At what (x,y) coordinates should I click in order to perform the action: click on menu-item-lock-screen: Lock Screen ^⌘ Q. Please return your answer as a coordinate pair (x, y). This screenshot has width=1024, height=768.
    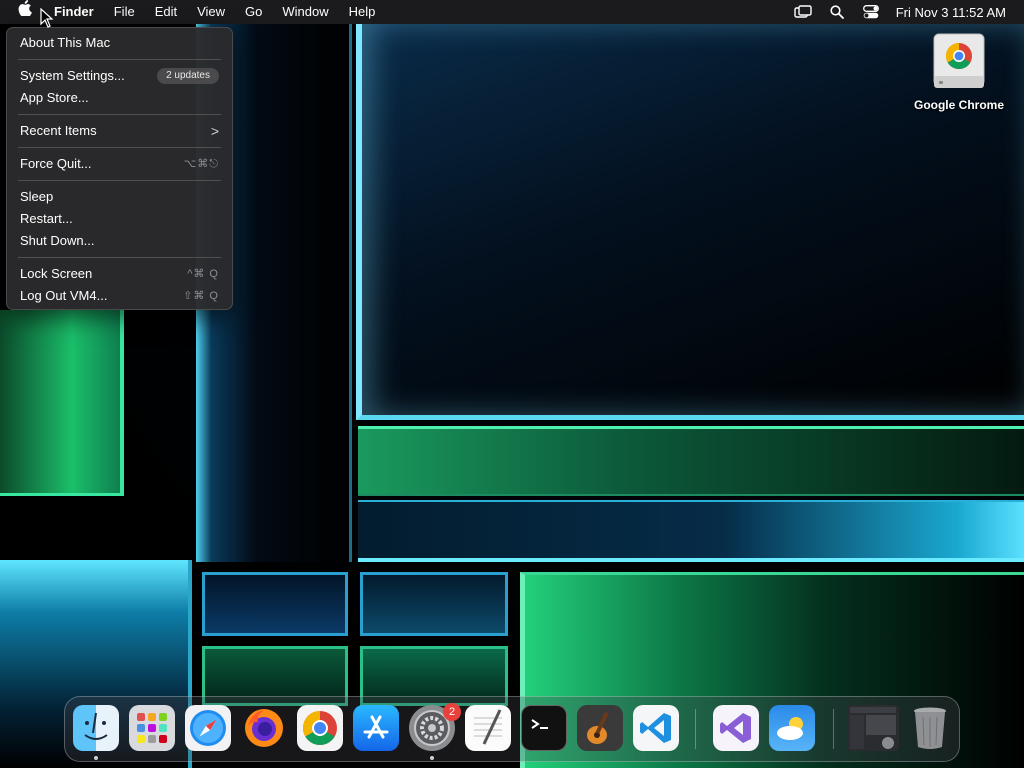
    Looking at the image, I should click on (119, 274).